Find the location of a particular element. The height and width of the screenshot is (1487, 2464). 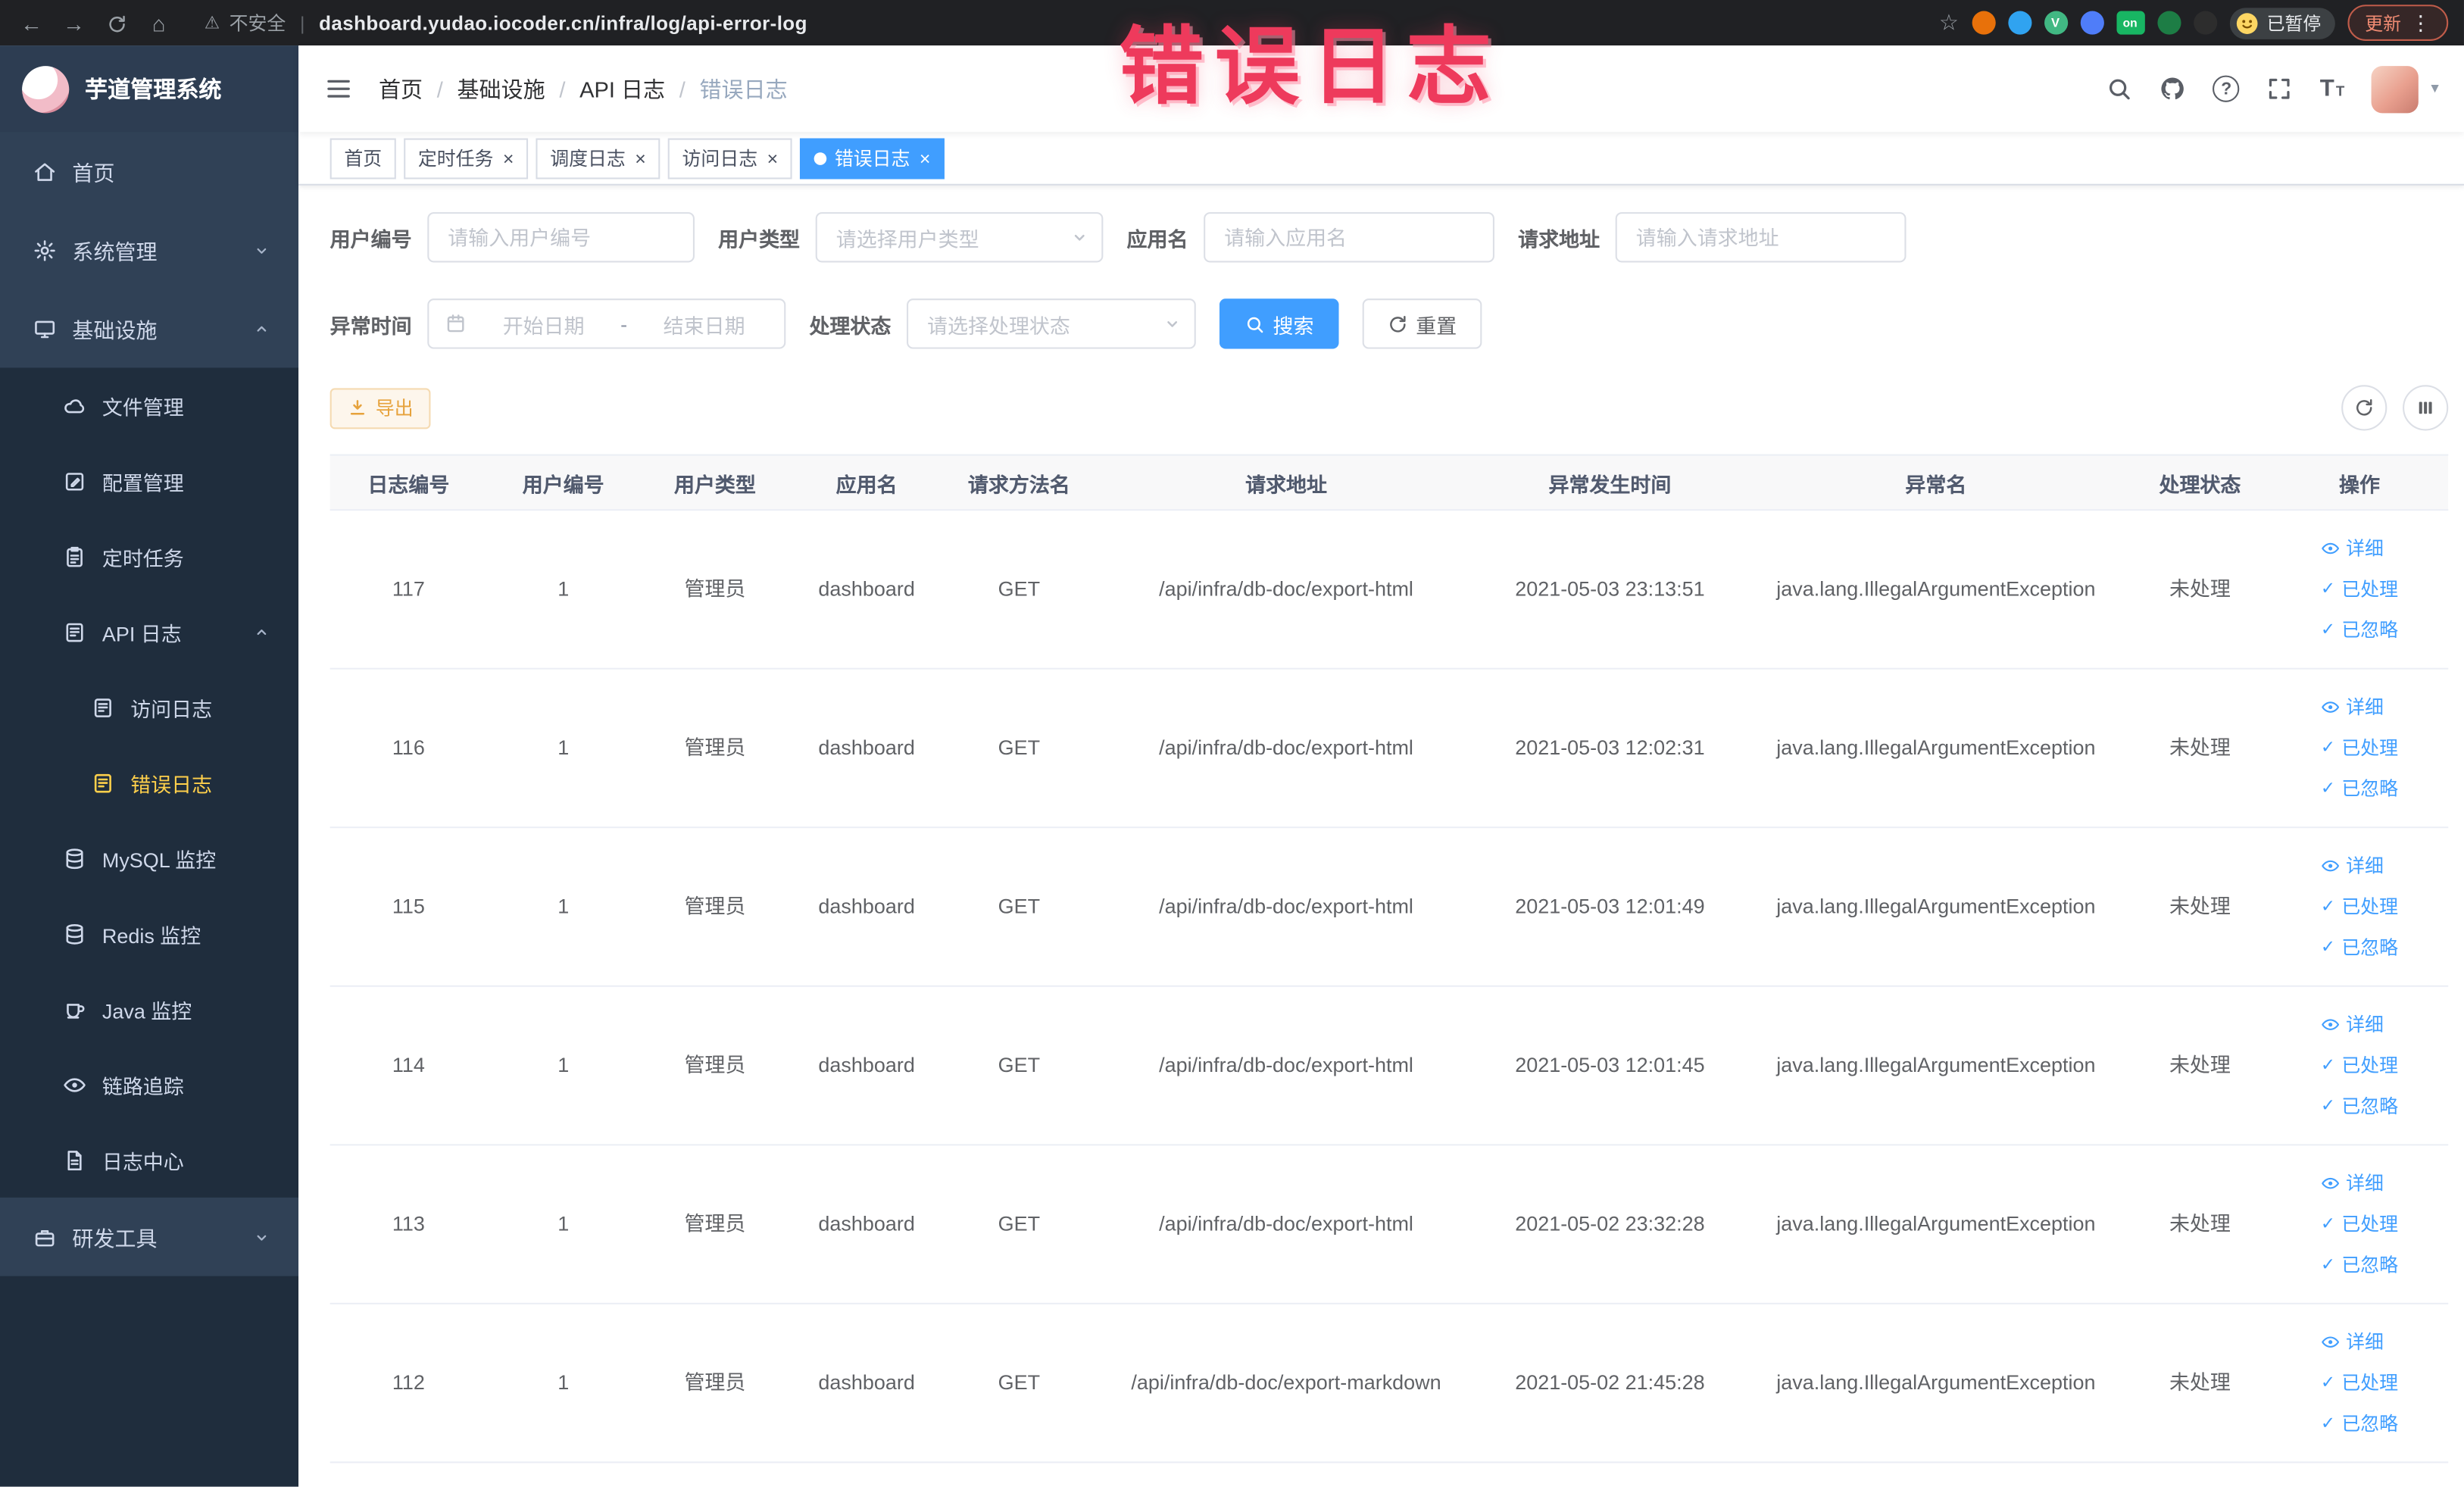

tab-home: 首页 is located at coordinates (362, 158).